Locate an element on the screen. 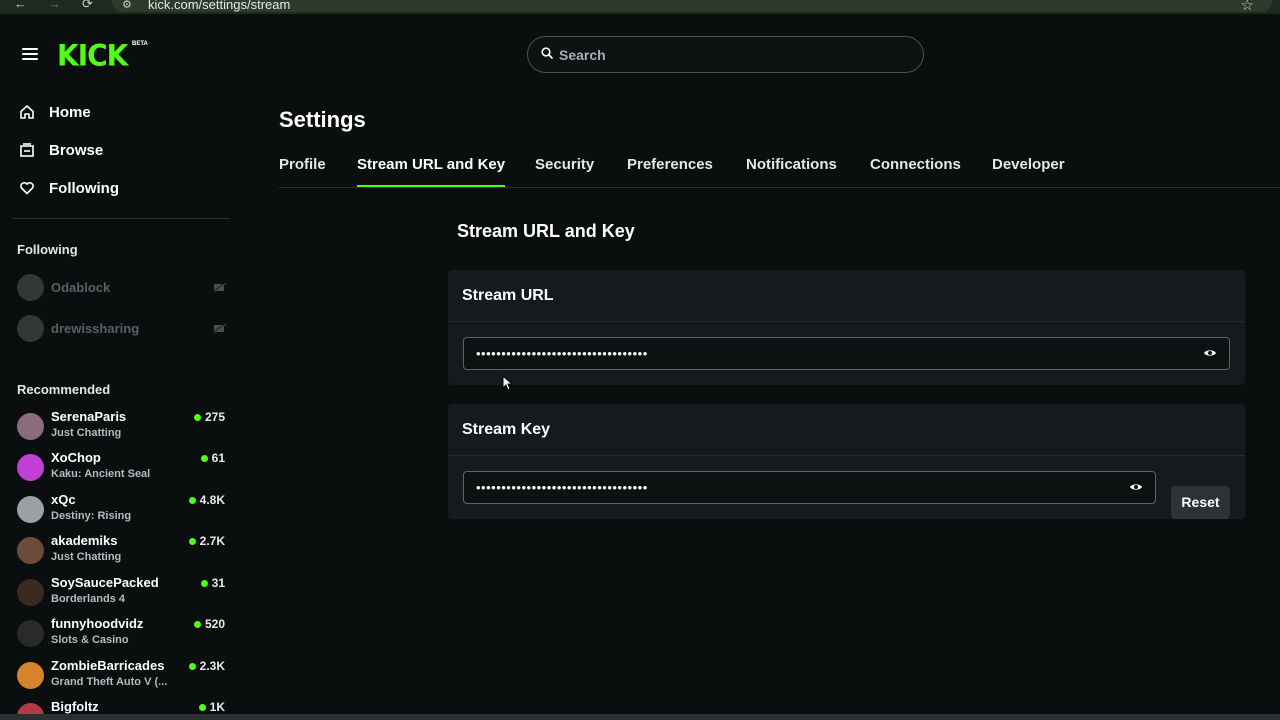 The width and height of the screenshot is (1280, 720). address-bar-url: kick.com/settings/stream is located at coordinates (219, 6).